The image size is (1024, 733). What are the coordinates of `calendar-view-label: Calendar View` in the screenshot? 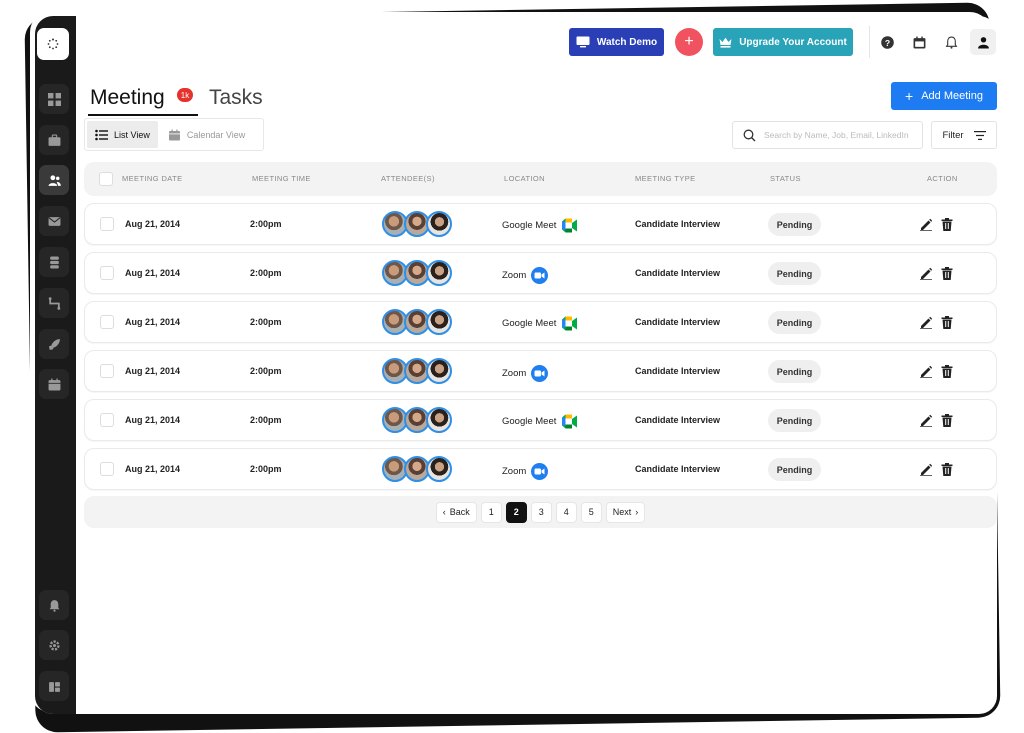 It's located at (216, 134).